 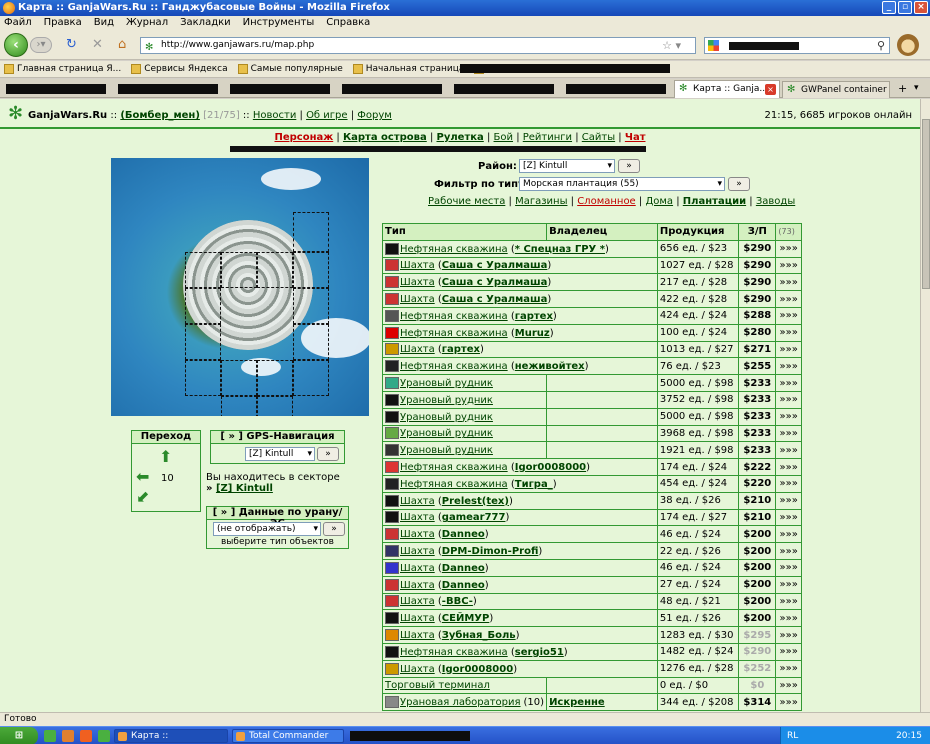 I want to click on vertical-scrollbar, so click(x=925, y=405).